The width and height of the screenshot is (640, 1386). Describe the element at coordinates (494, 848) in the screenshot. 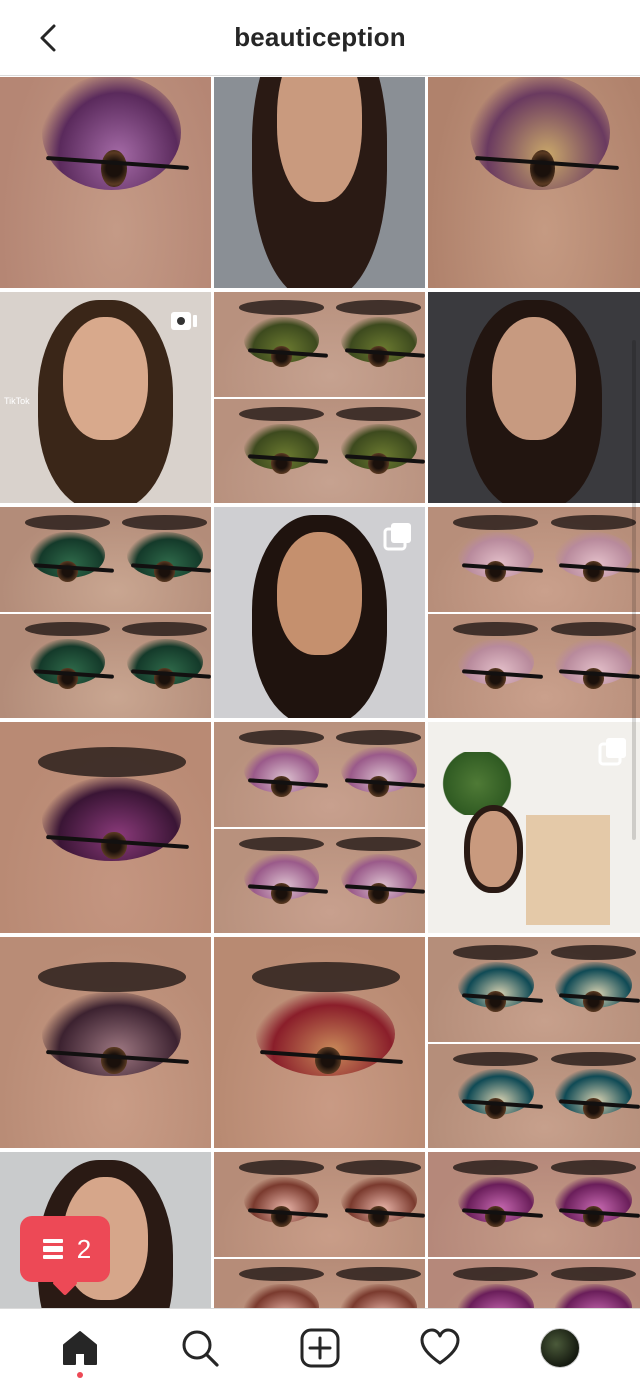

I see `person` at that location.